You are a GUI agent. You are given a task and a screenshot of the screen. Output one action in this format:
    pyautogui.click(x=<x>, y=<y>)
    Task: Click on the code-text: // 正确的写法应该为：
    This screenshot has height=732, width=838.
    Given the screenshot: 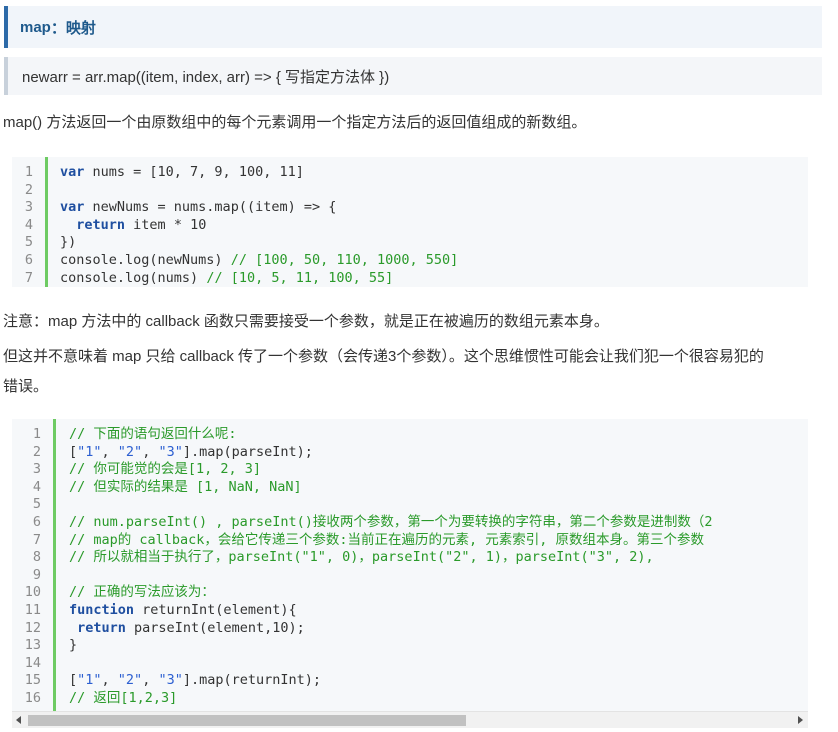 What is the action you would take?
    pyautogui.click(x=142, y=593)
    